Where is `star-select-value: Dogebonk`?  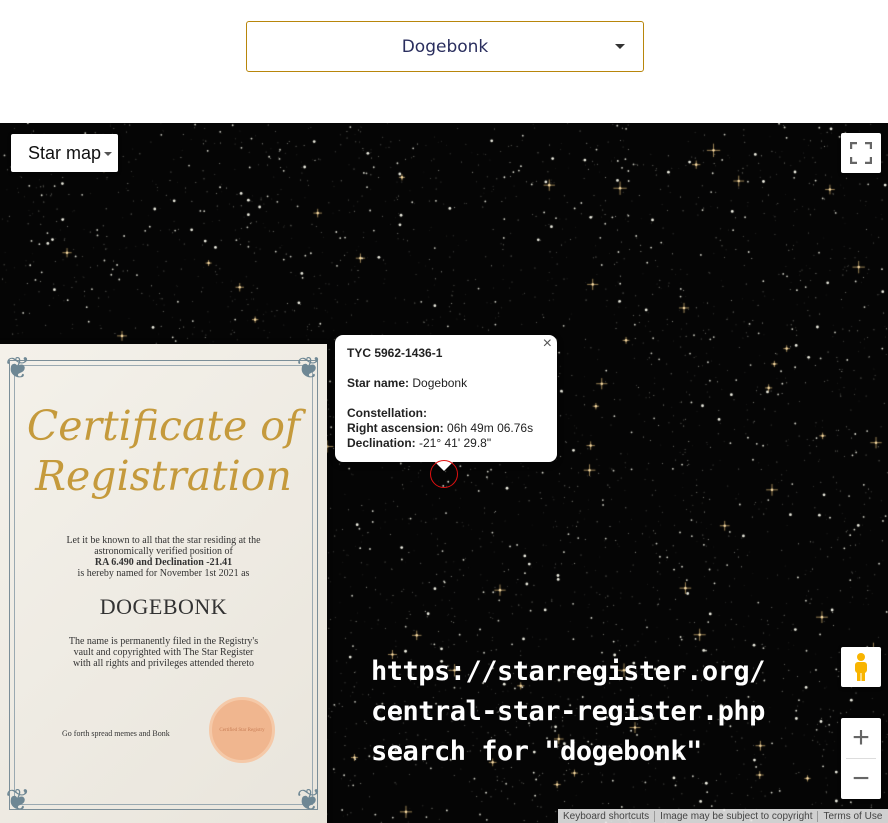
star-select-value: Dogebonk is located at coordinates (445, 46).